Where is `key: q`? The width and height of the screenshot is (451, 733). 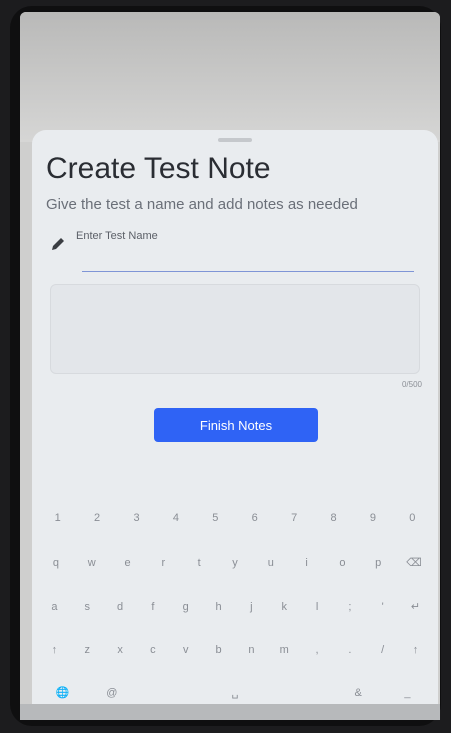
key: q is located at coordinates (56, 562).